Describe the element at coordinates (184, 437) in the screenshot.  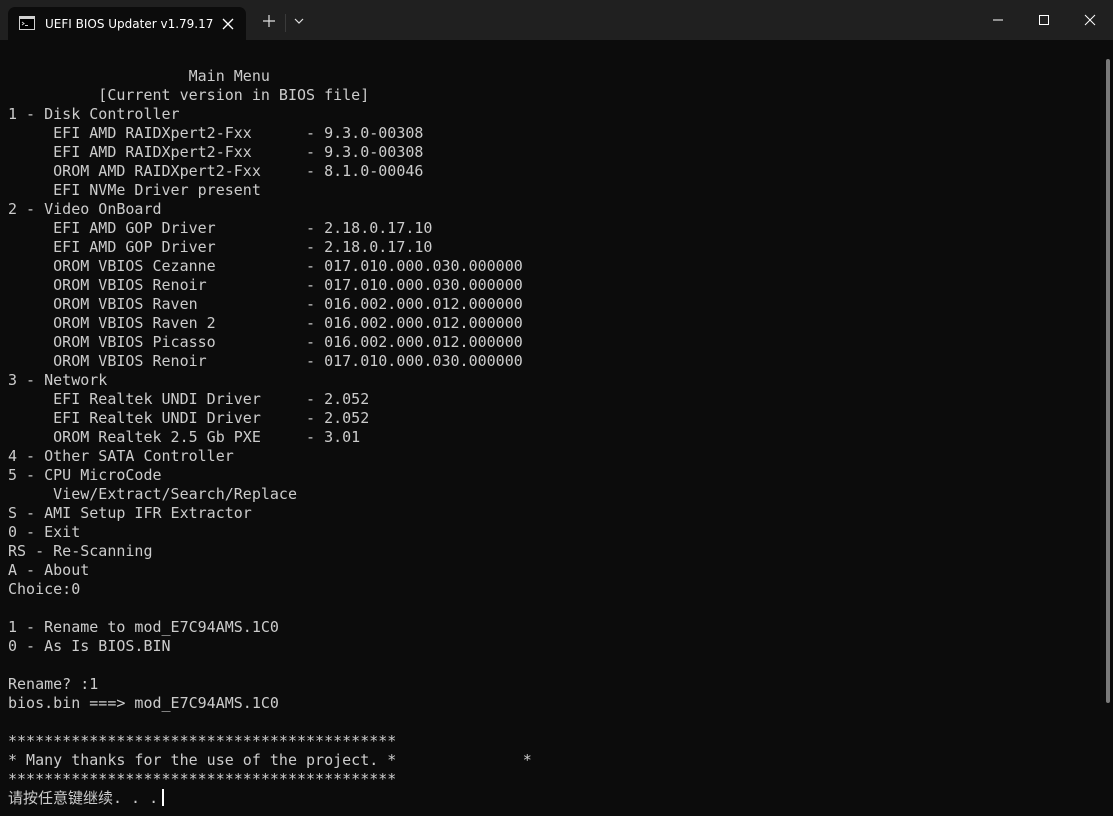
I see `console-line: OROM Realtek 2.5 Gb PXE - 3.01` at that location.